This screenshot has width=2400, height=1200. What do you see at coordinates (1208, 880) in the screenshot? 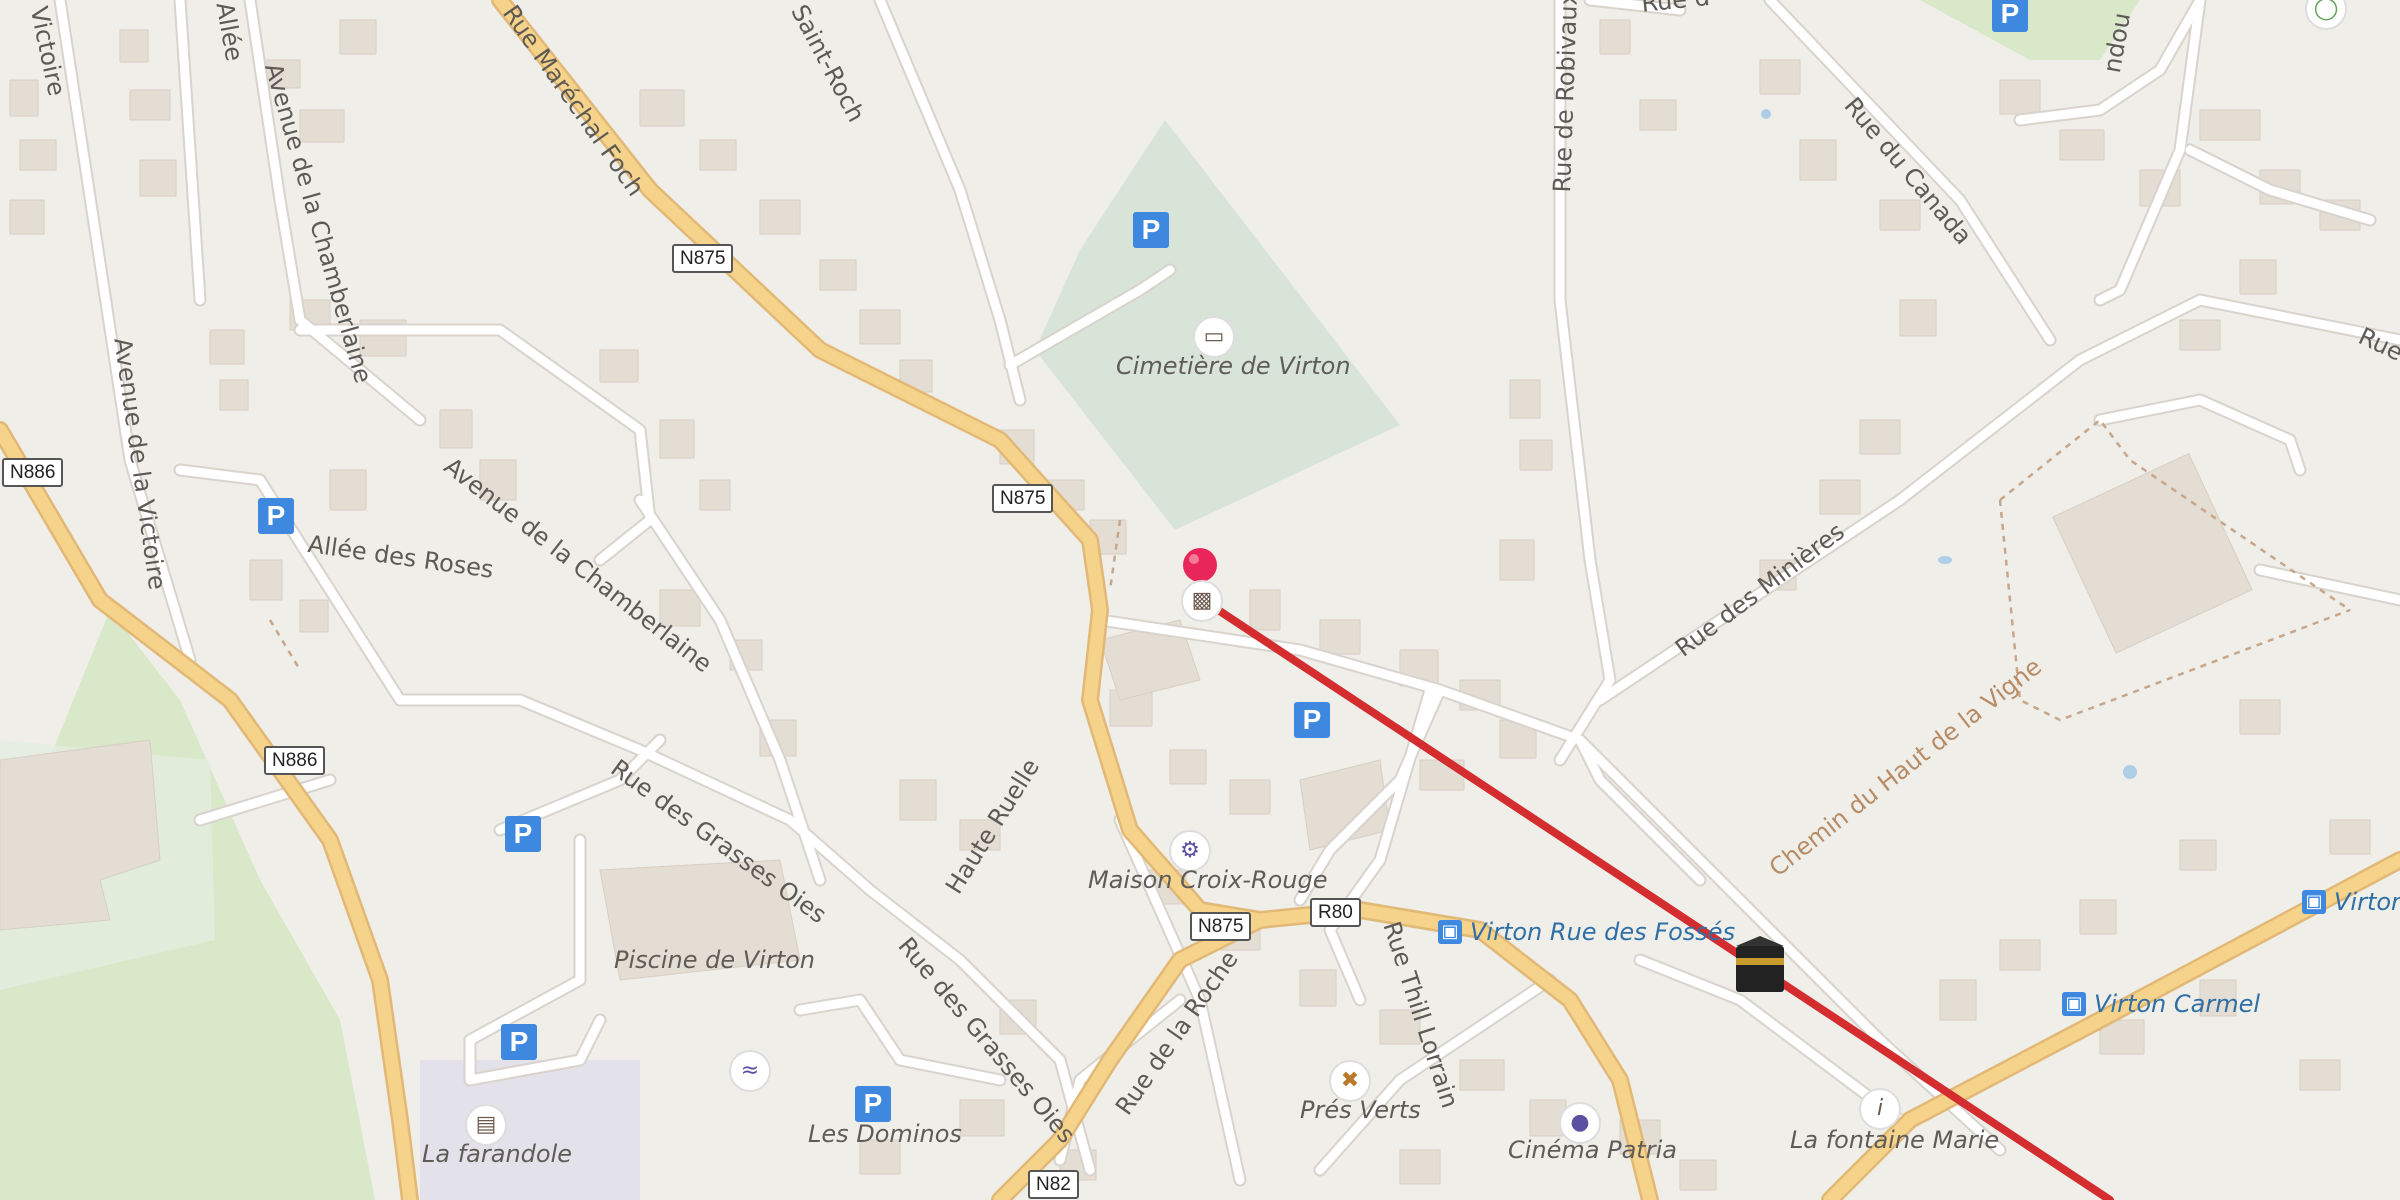
I see `place-label-maison-croix-rouge: Maison Croix-Rouge` at bounding box center [1208, 880].